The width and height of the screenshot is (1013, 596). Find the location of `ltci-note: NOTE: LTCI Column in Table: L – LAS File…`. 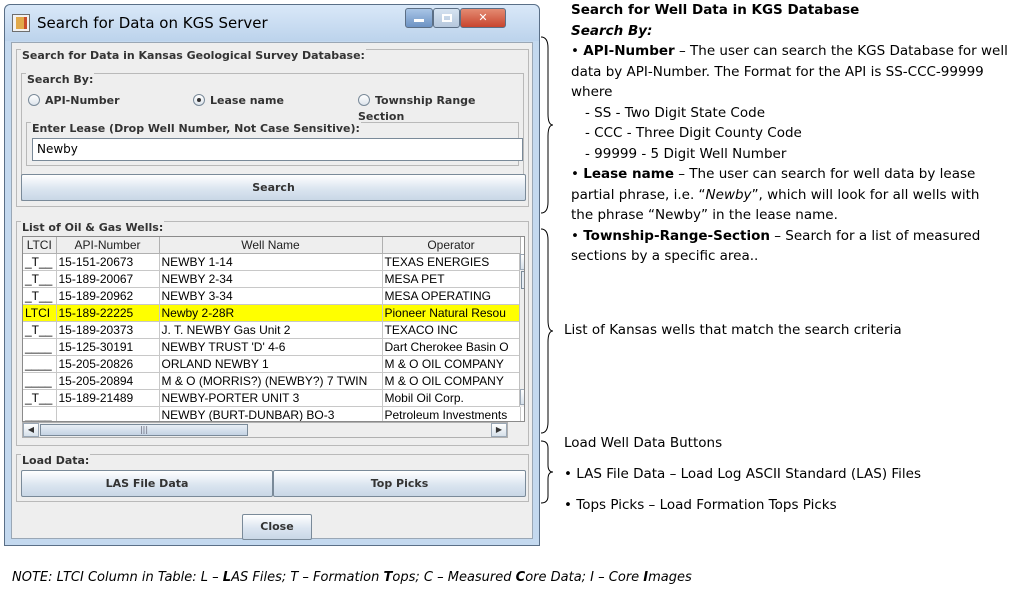

ltci-note: NOTE: LTCI Column in Table: L – LAS File… is located at coordinates (352, 577).